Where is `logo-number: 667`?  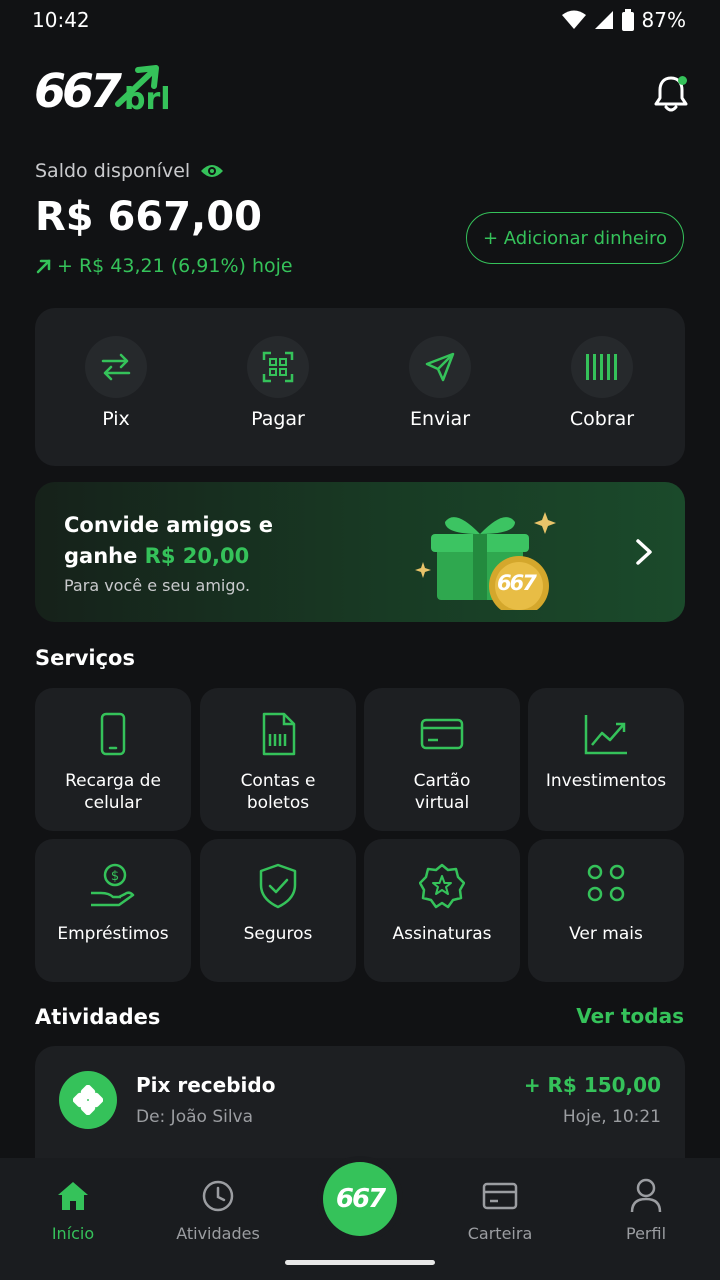
logo-number: 667 is located at coordinates (78, 91).